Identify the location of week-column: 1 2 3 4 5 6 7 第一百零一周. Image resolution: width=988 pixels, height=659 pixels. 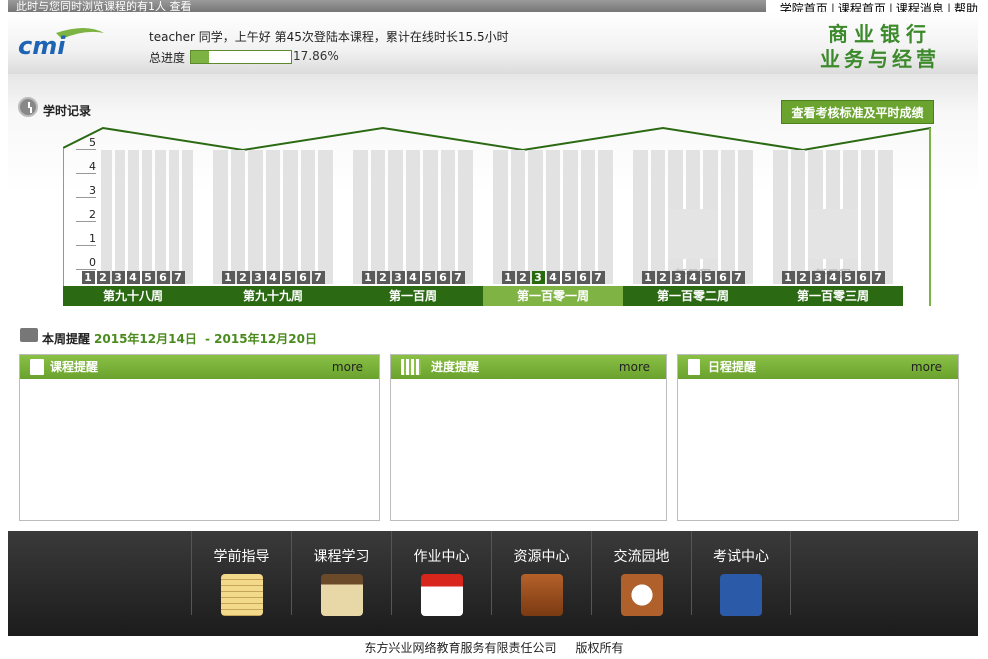
(553, 215).